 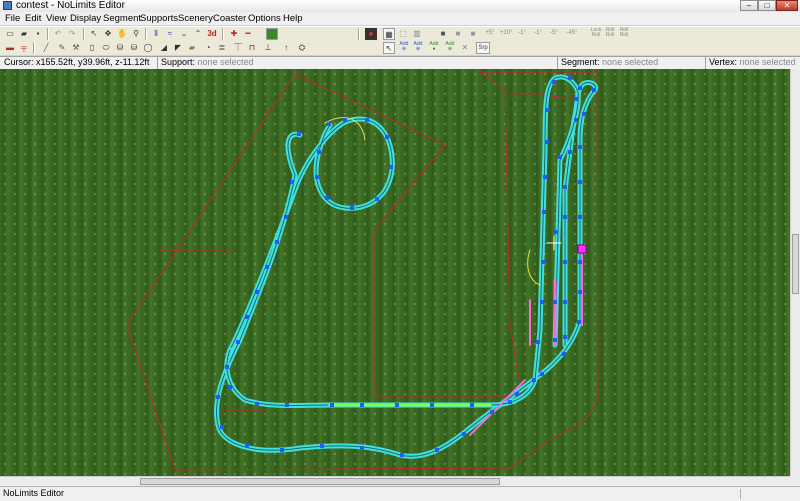 What do you see at coordinates (24, 48) in the screenshot?
I see `station-icon: ╤` at bounding box center [24, 48].